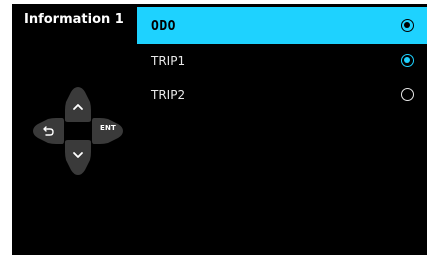 This screenshot has width=440, height=255. Describe the element at coordinates (168, 61) in the screenshot. I see `list-item-label: TRIP1` at that location.